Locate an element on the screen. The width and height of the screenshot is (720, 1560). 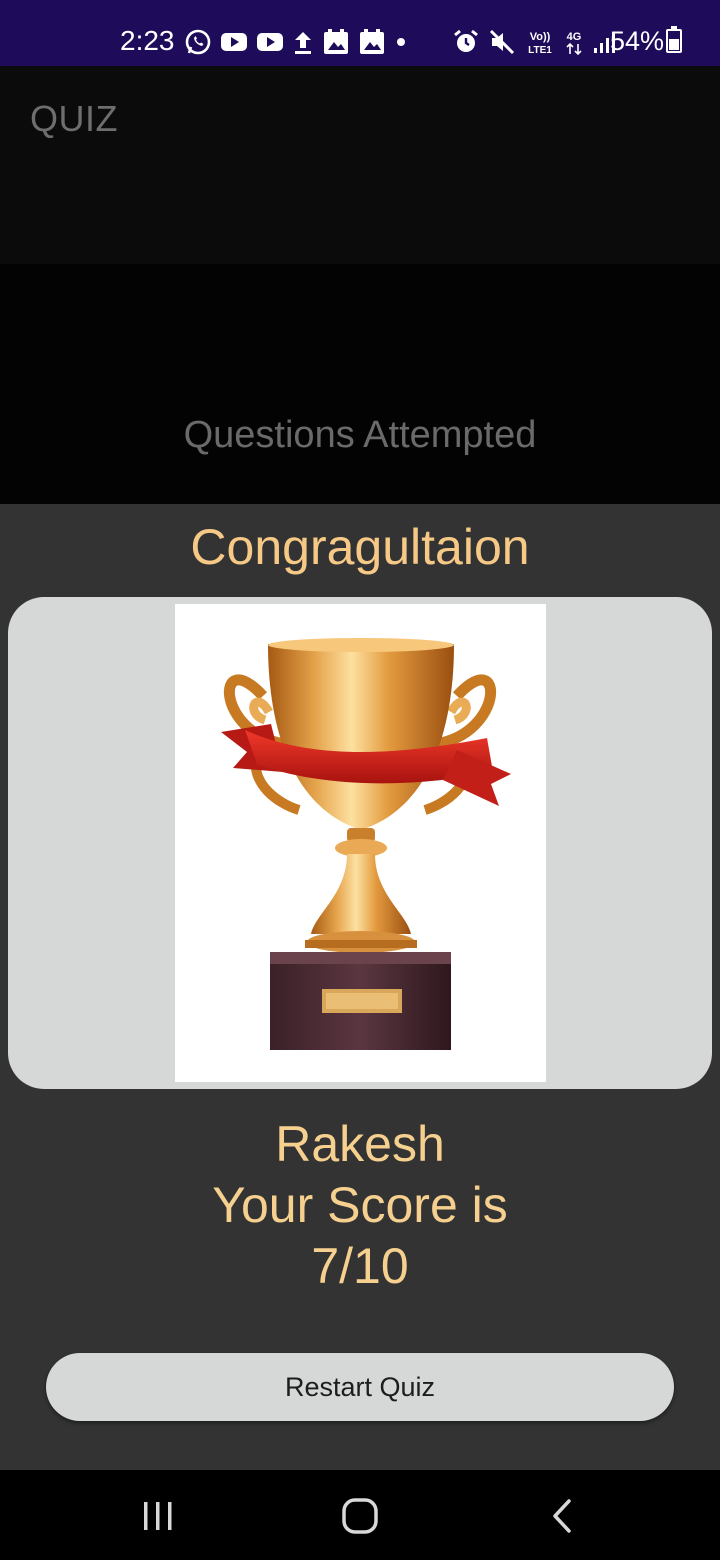
volte-icon: Vo)) LTE1 is located at coordinates (540, 42).